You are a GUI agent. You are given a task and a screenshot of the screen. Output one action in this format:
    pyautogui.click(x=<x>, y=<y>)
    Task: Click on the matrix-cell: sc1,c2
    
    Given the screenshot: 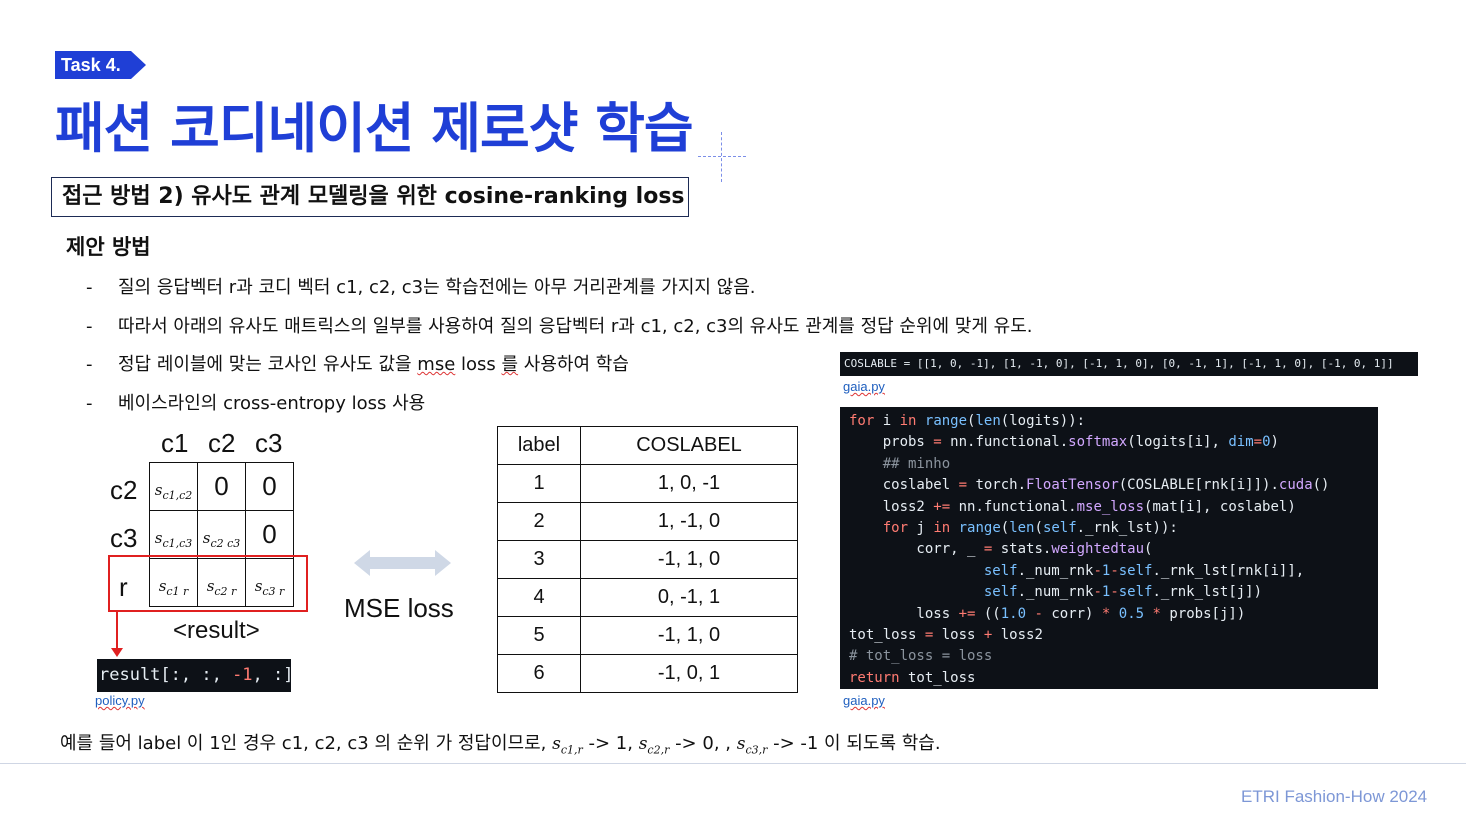 What is the action you would take?
    pyautogui.click(x=173, y=486)
    